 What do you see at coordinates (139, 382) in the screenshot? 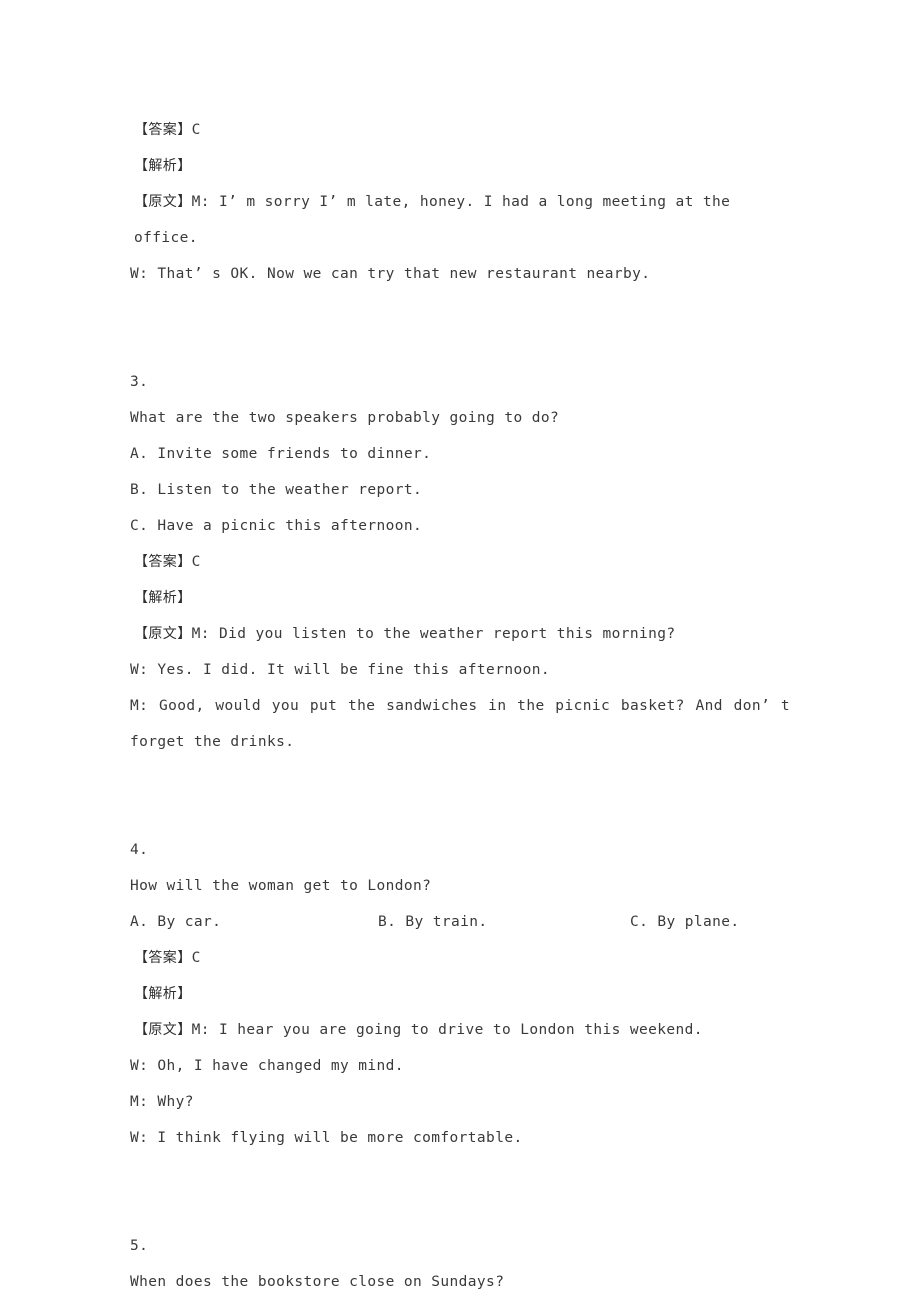
I see `question-number: 3.` at bounding box center [139, 382].